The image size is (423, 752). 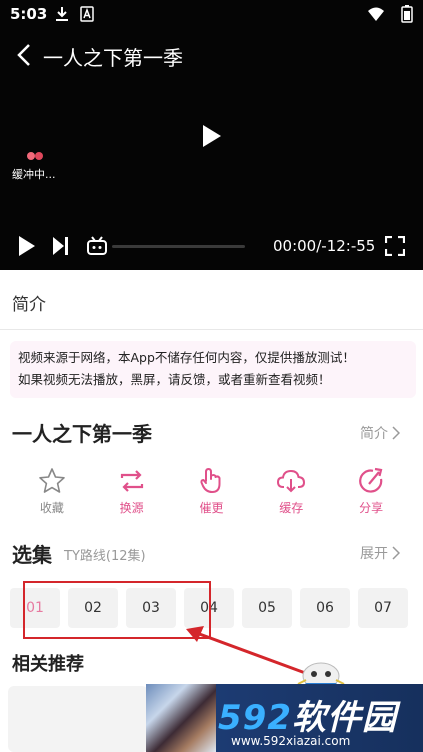 What do you see at coordinates (51, 508) in the screenshot?
I see `favorite-label: 收藏` at bounding box center [51, 508].